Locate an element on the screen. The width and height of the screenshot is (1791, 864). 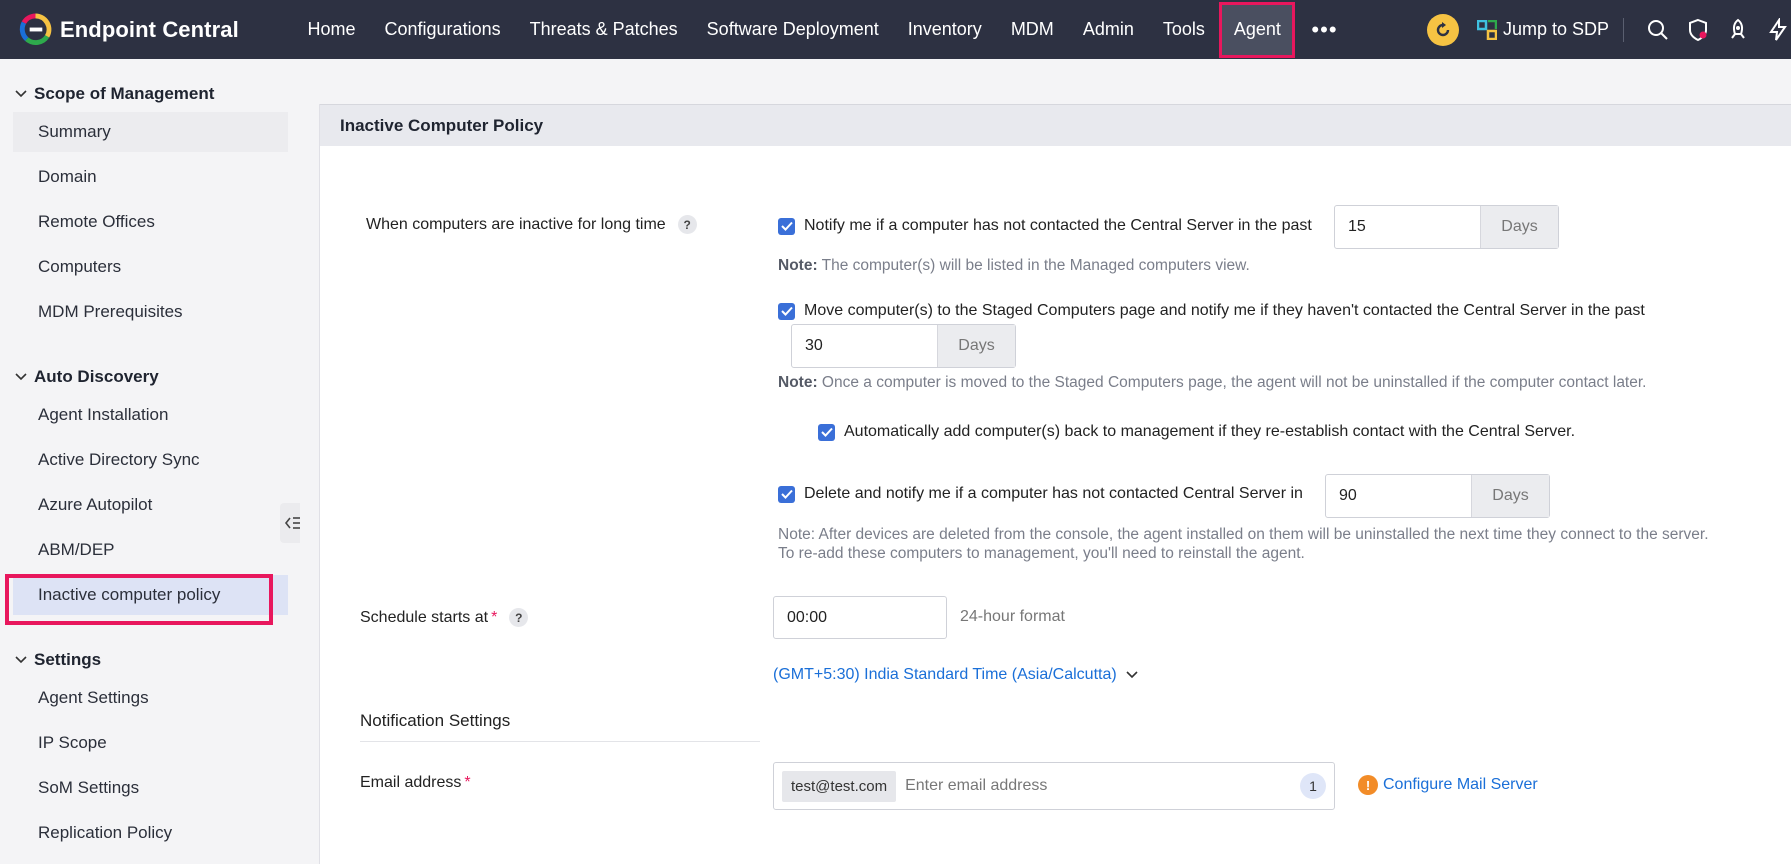
jump-to-sdp-label: Jump to SDP is located at coordinates (1555, 29).